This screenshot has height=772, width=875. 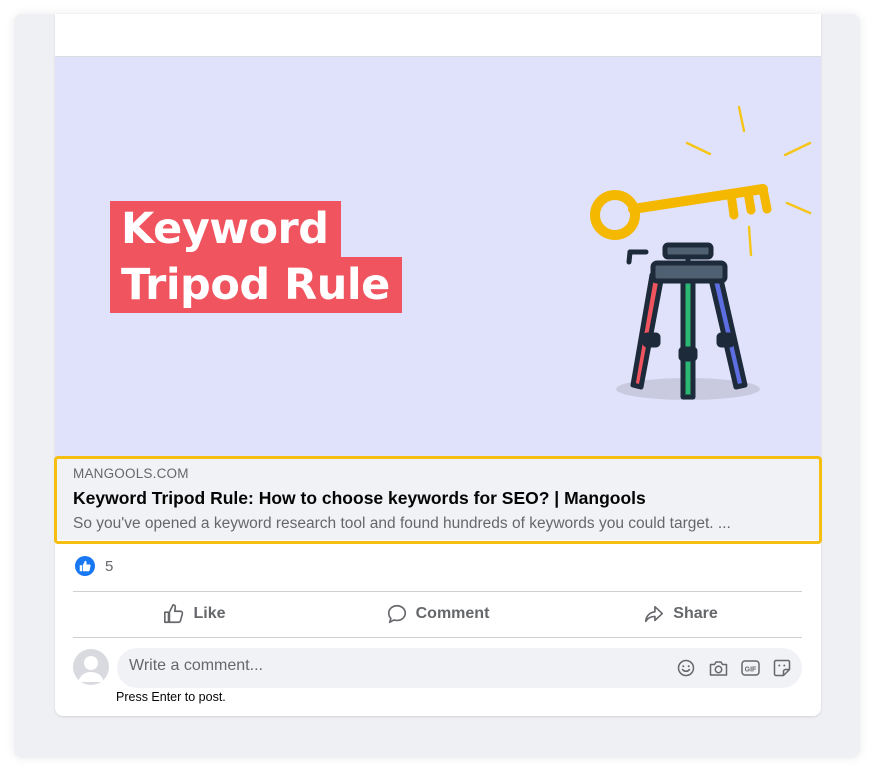 I want to click on default-avatar-icon, so click(x=91, y=669).